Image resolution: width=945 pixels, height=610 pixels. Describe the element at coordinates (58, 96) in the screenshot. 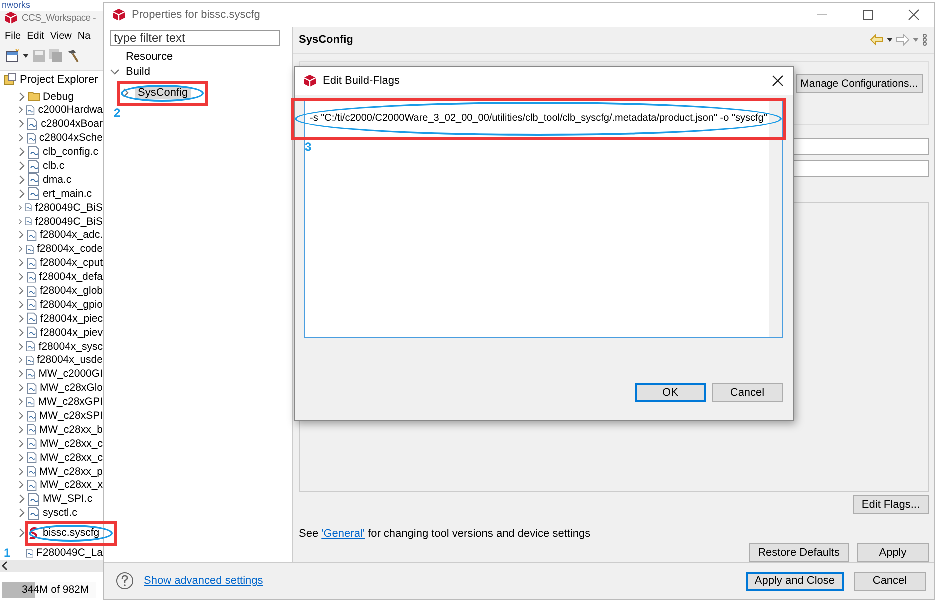

I see `tree-item-label: Debug` at that location.